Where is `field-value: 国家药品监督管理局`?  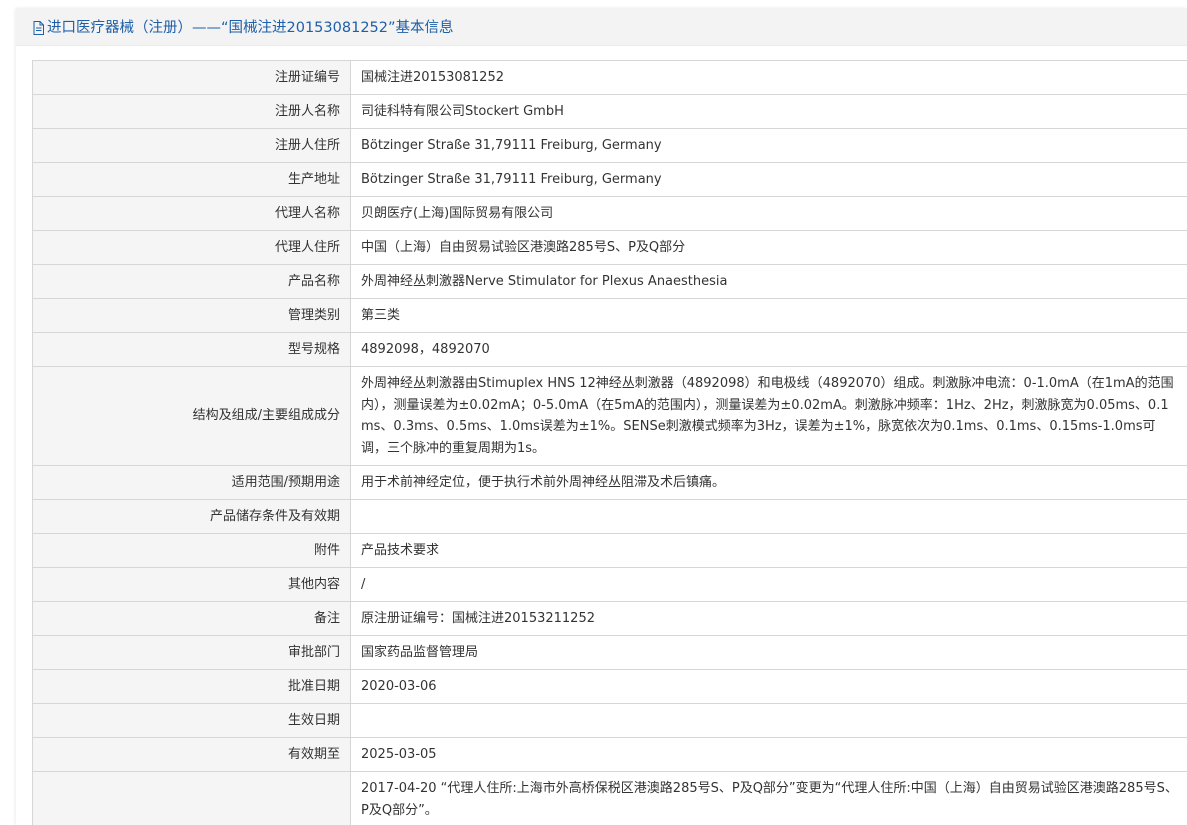 field-value: 国家药品监督管理局 is located at coordinates (768, 652).